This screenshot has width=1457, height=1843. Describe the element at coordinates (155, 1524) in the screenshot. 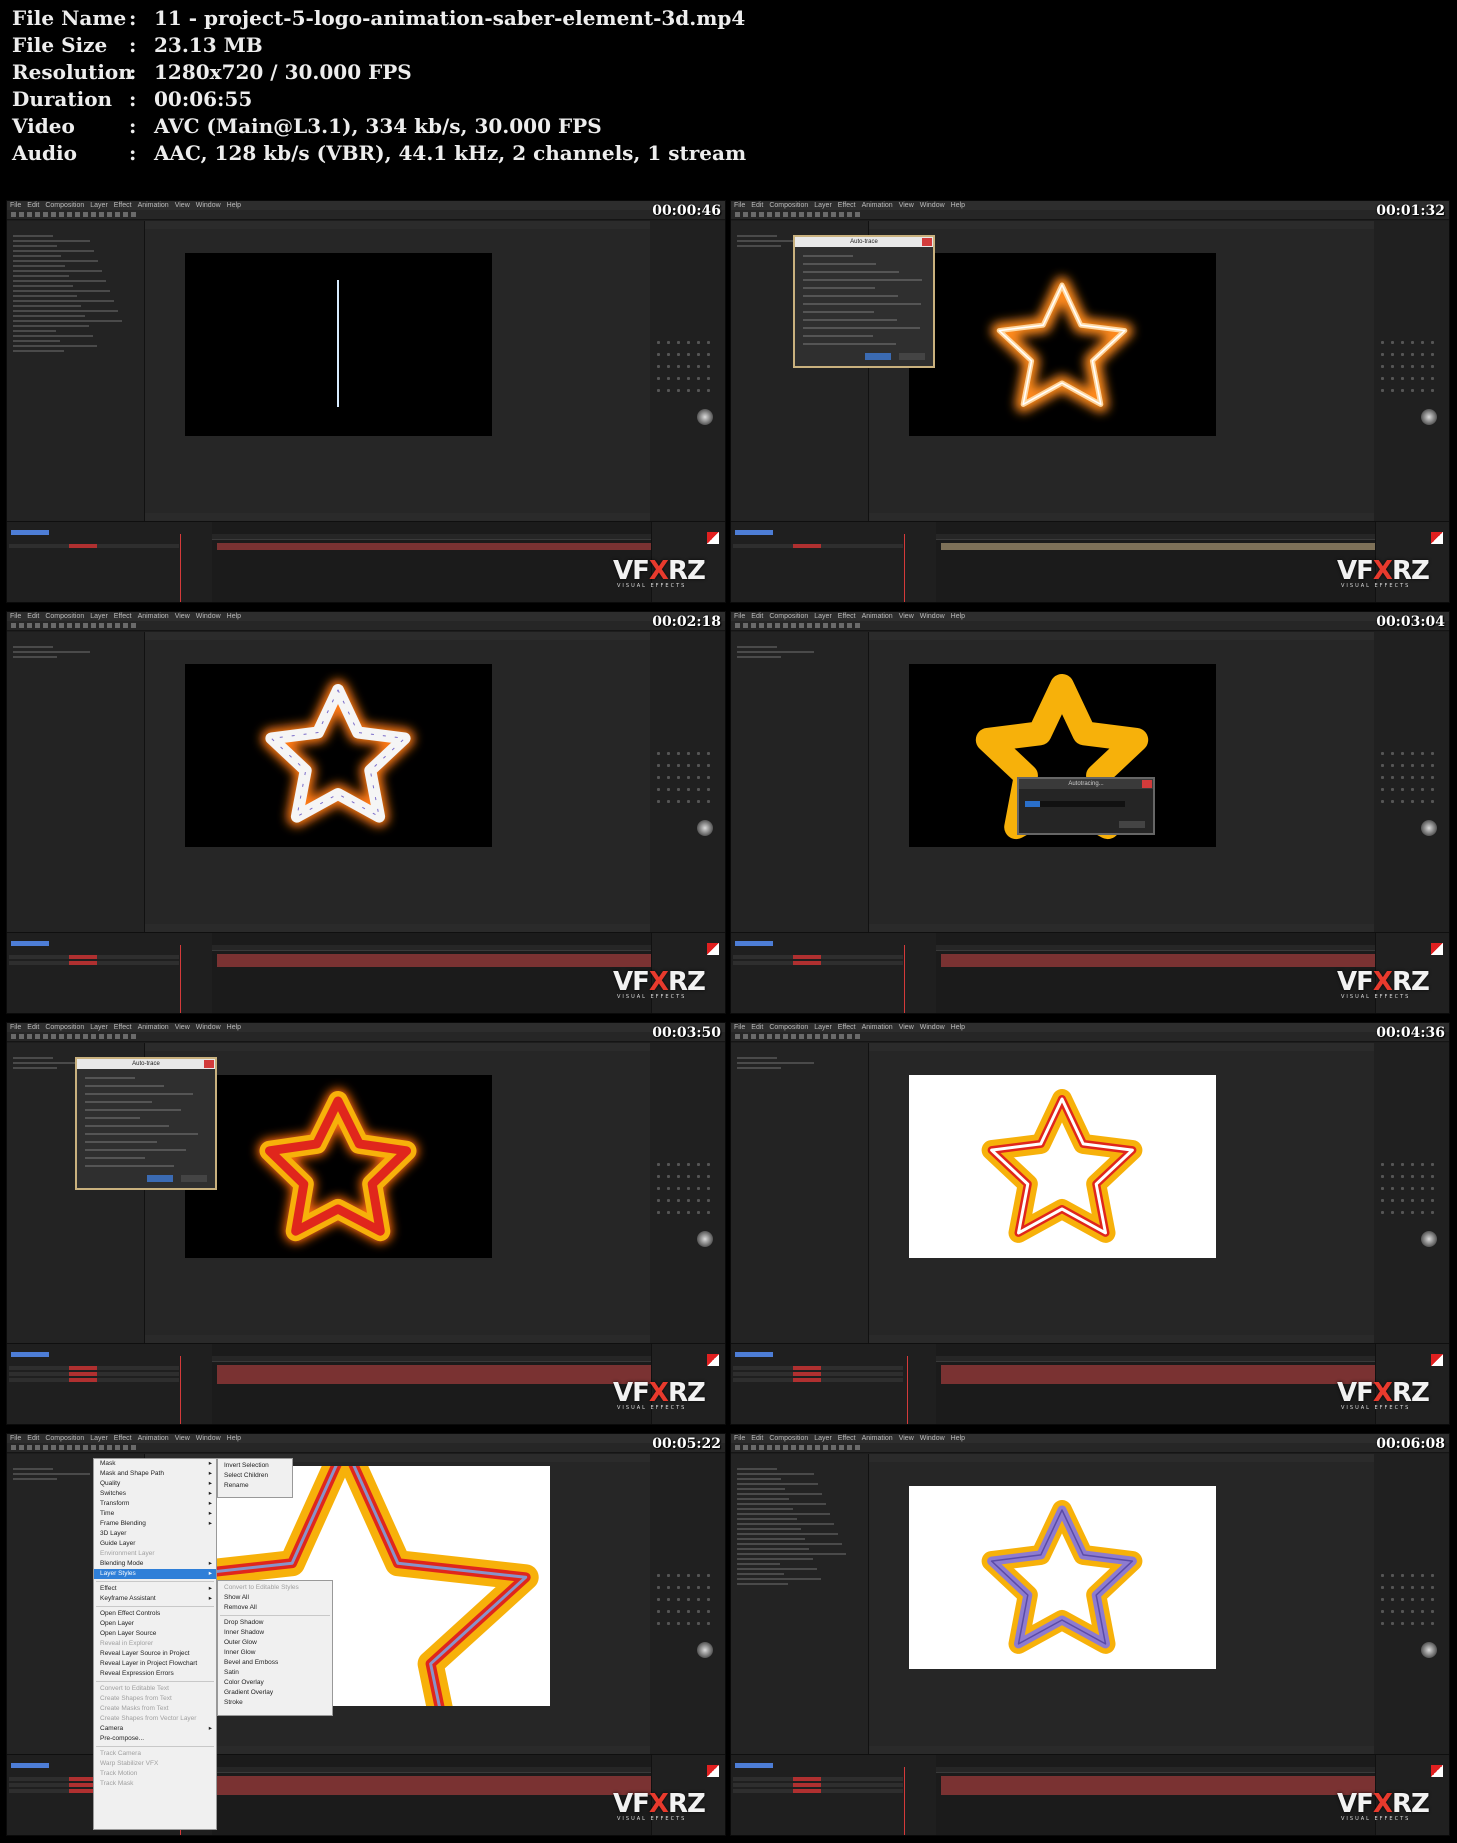

I see `context-menu-item: Frame Blending ▸` at that location.